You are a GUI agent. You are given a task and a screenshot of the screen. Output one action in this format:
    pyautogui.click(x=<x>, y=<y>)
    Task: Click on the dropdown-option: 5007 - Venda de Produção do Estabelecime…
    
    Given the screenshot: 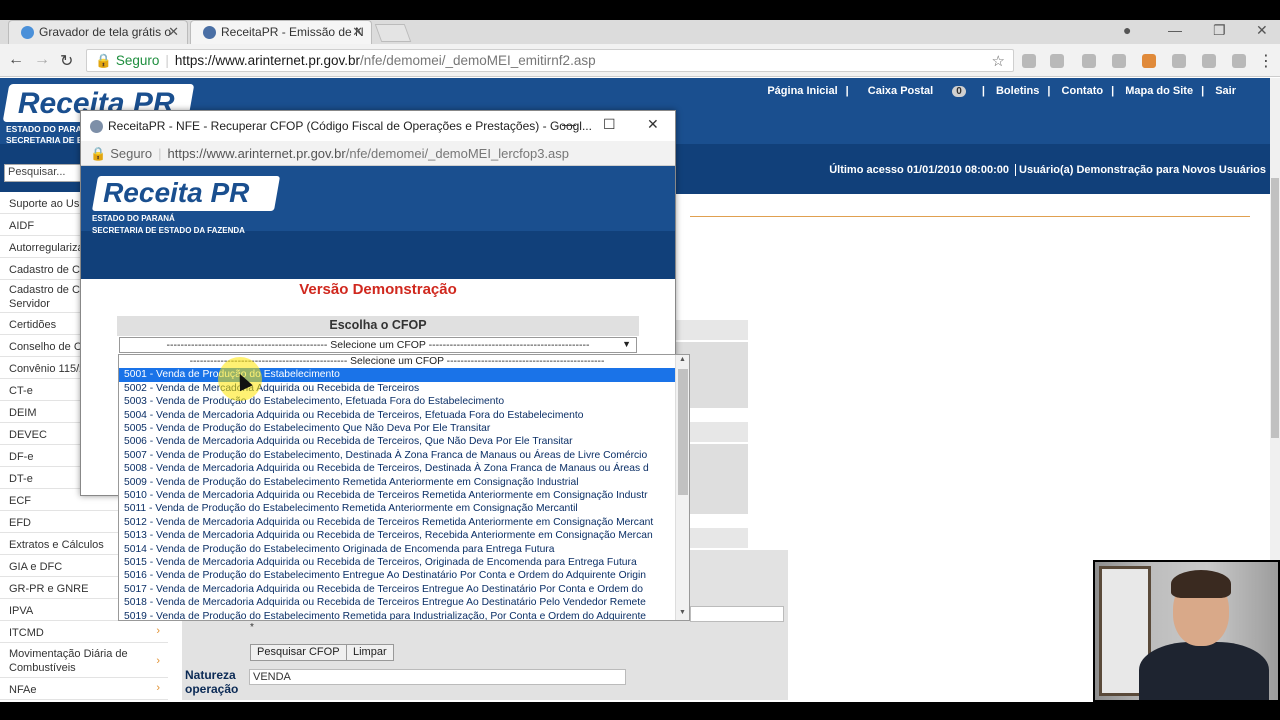 What is the action you would take?
    pyautogui.click(x=397, y=455)
    